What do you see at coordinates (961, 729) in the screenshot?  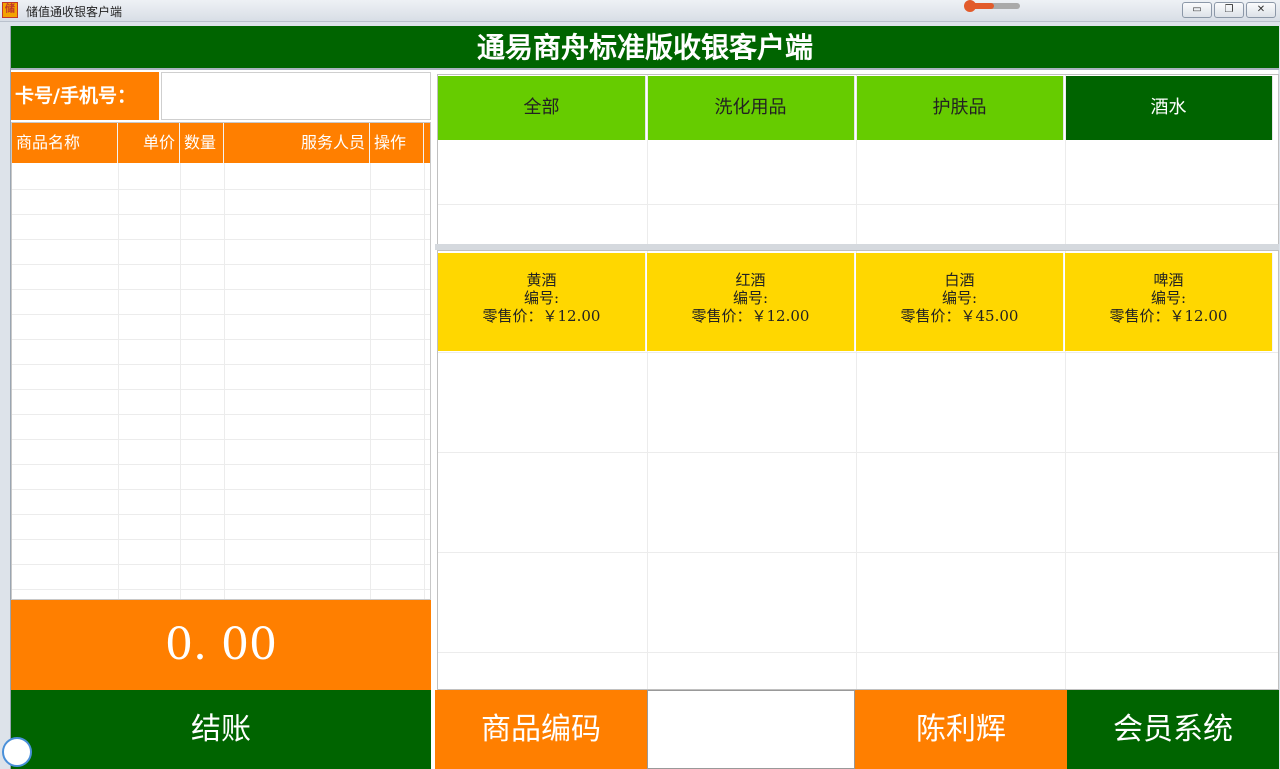 I see `staff-button: 陈利辉` at bounding box center [961, 729].